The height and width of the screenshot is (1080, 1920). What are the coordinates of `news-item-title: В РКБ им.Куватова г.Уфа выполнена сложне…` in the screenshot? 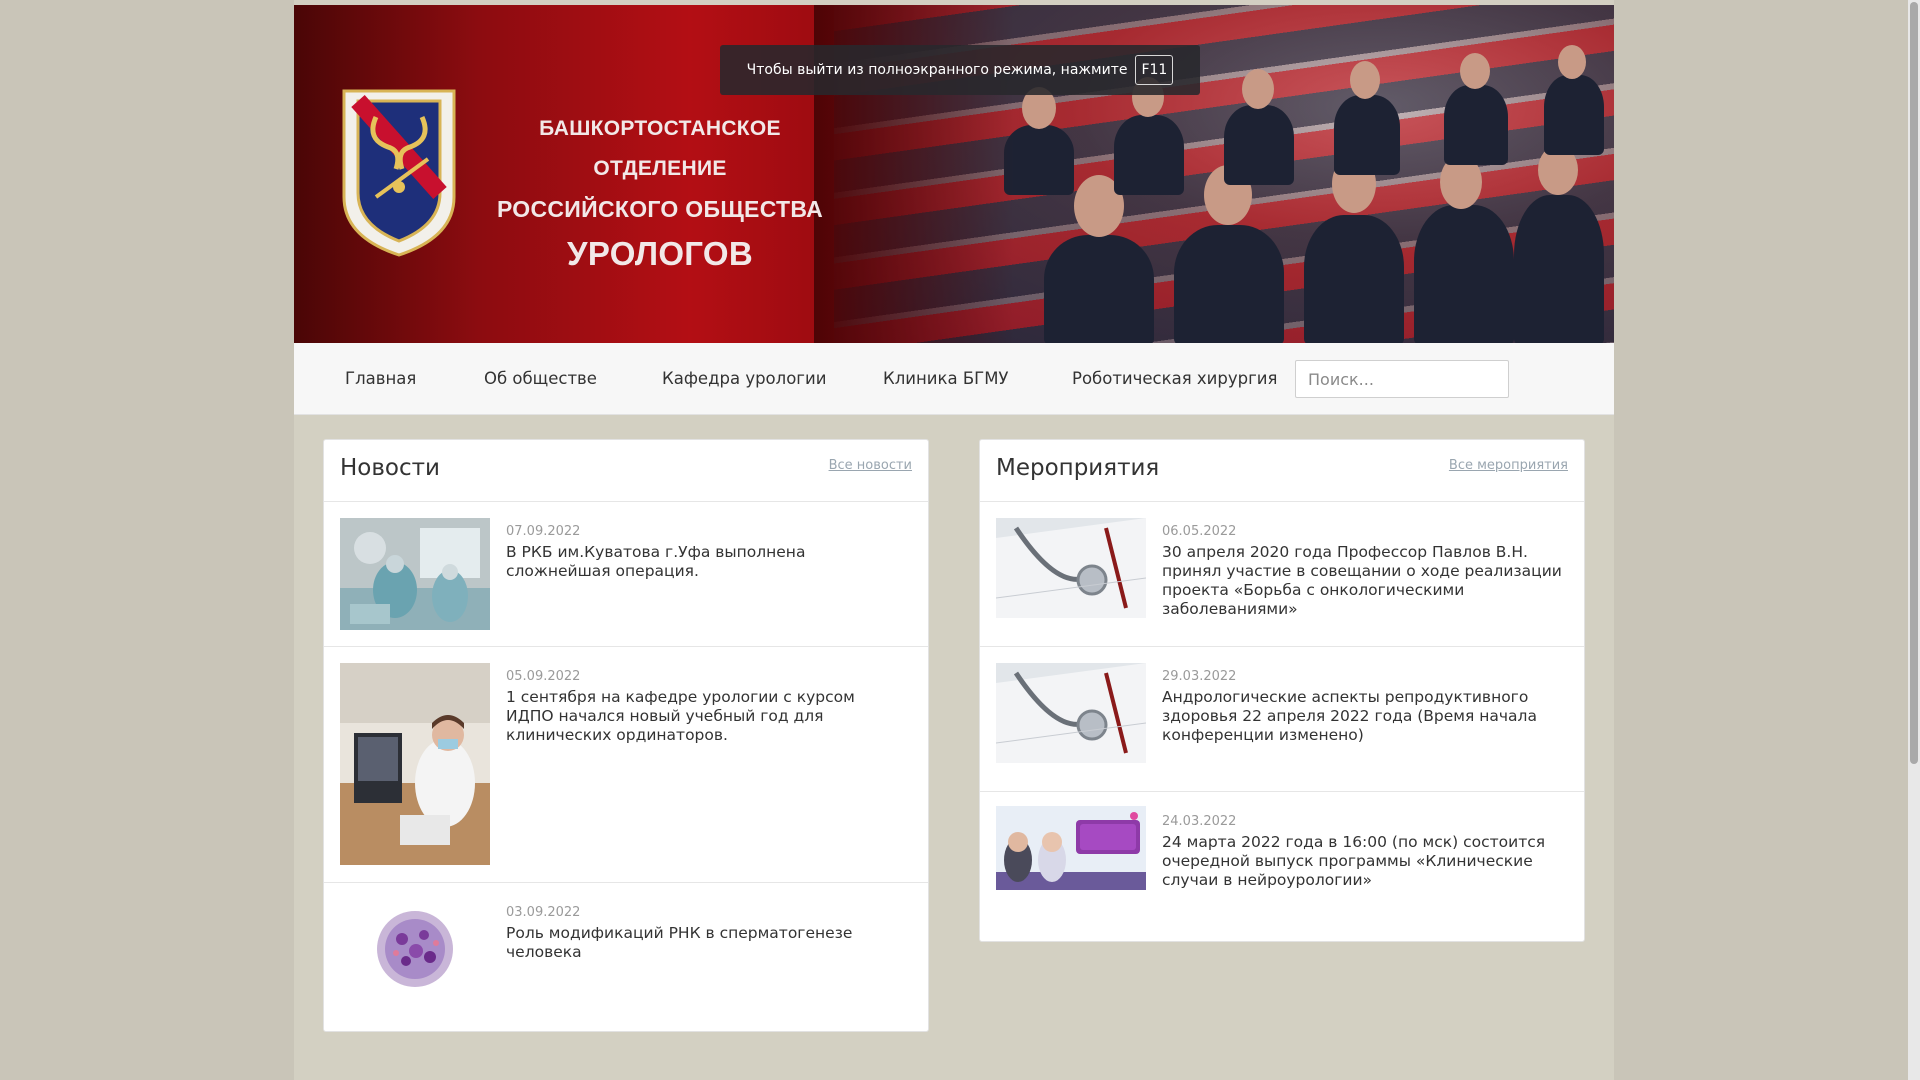 It's located at (706, 562).